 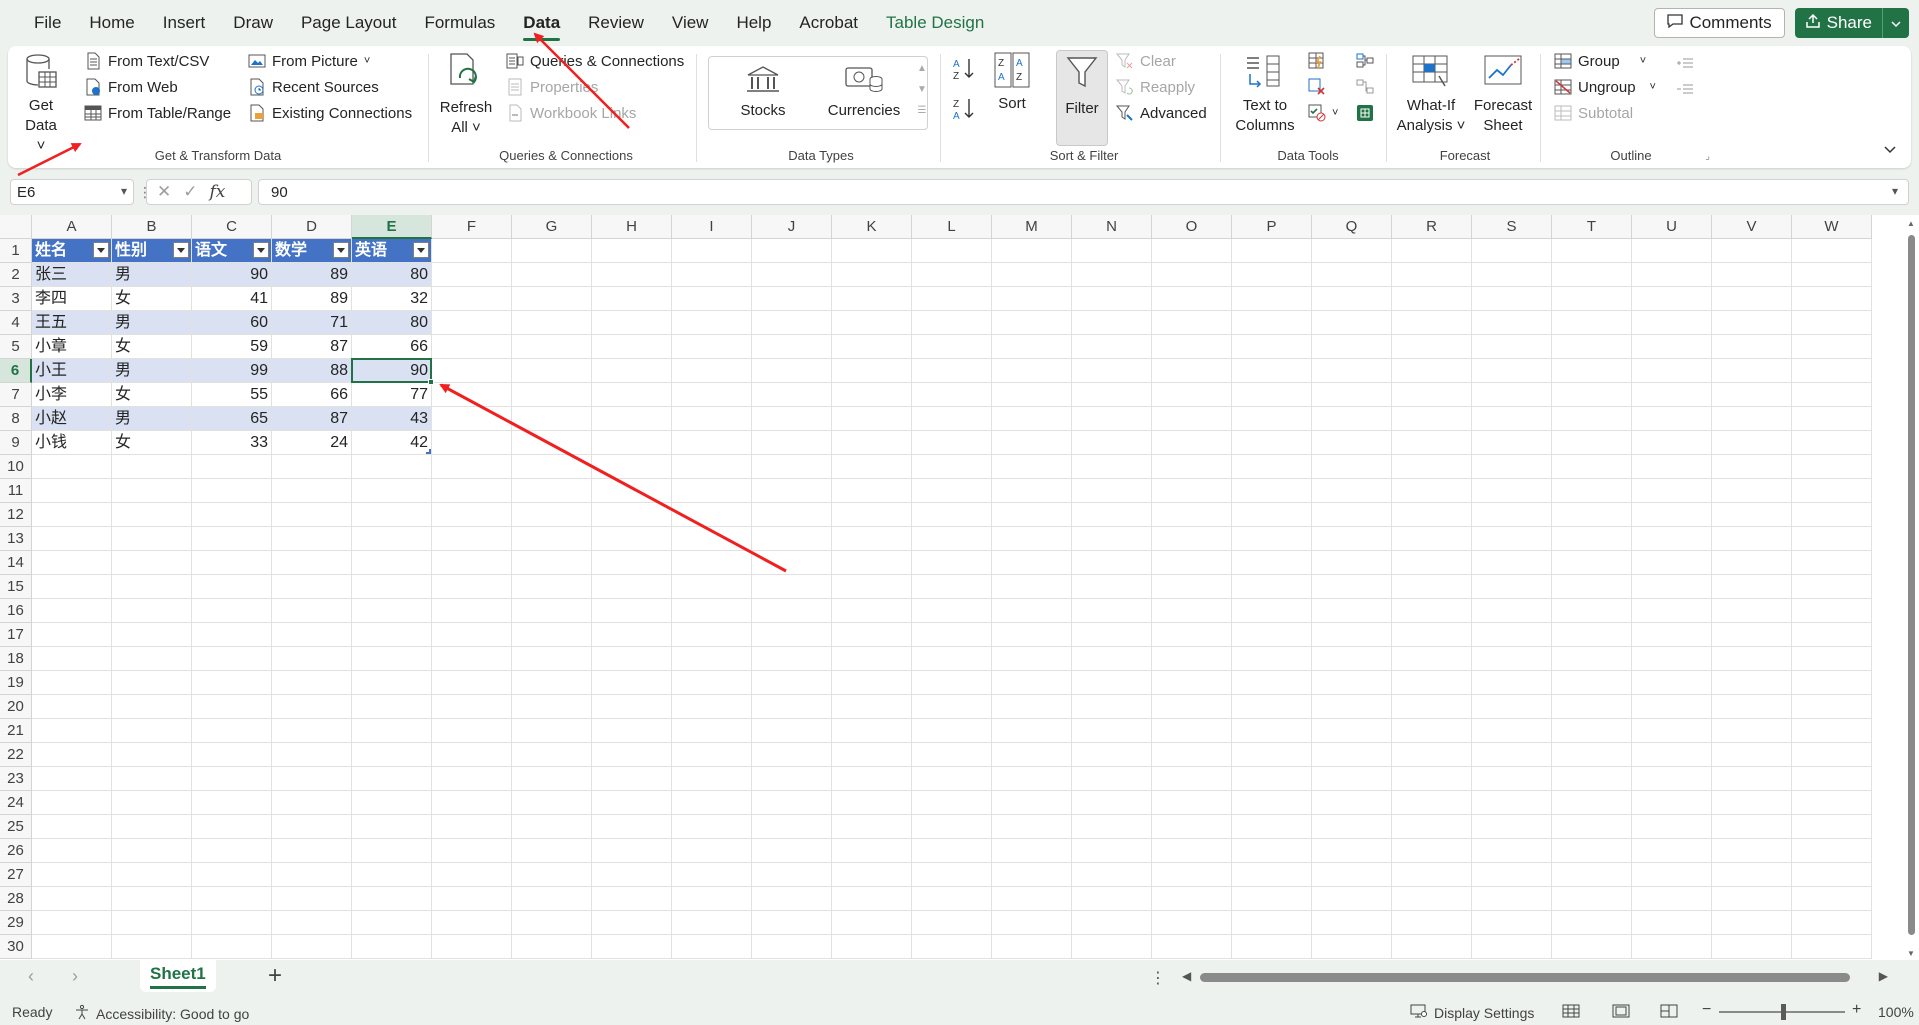 I want to click on table-cell: 王五, so click(x=72, y=323).